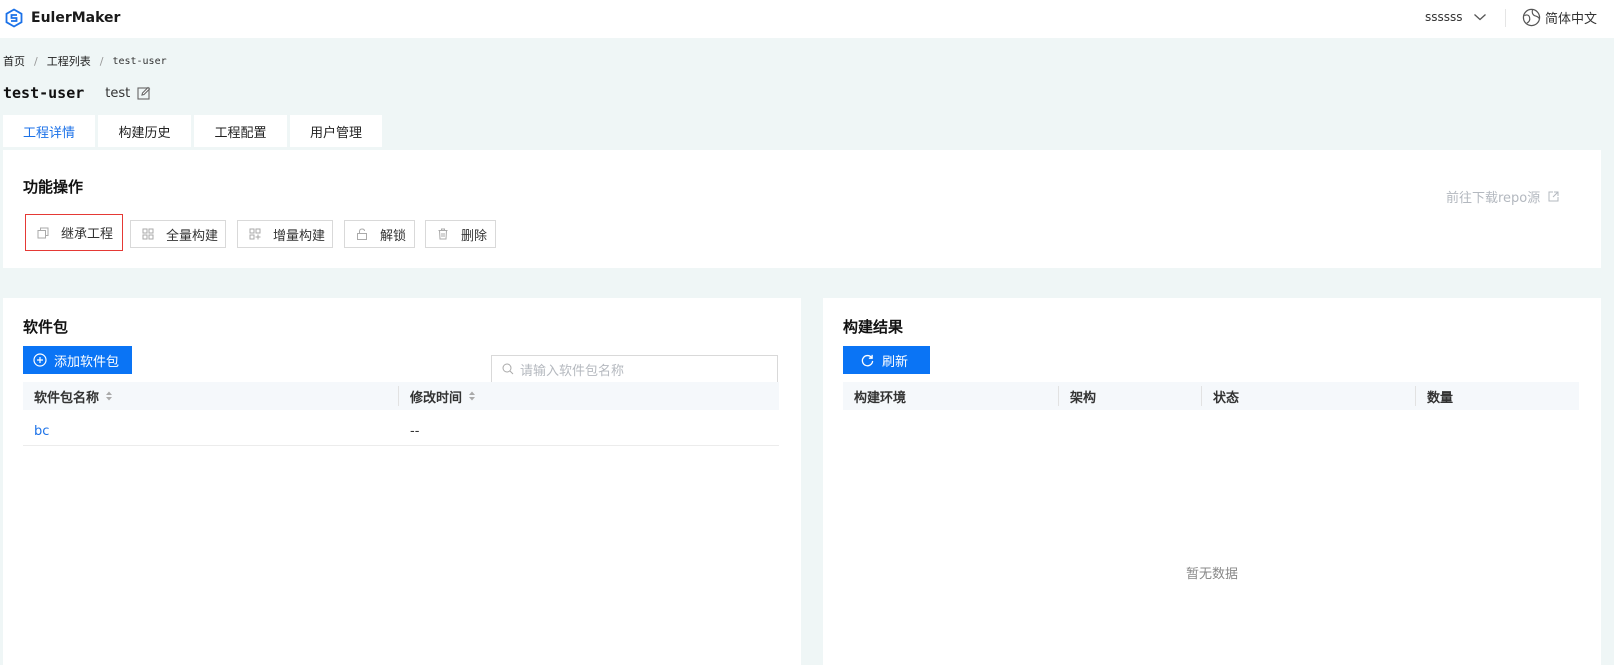 This screenshot has width=1614, height=665. What do you see at coordinates (1571, 19) in the screenshot?
I see `language-label: 简体中文` at bounding box center [1571, 19].